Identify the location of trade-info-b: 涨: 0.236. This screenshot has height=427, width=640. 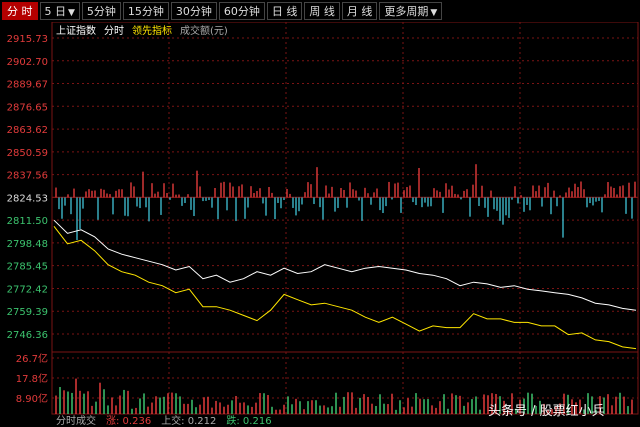
(129, 421).